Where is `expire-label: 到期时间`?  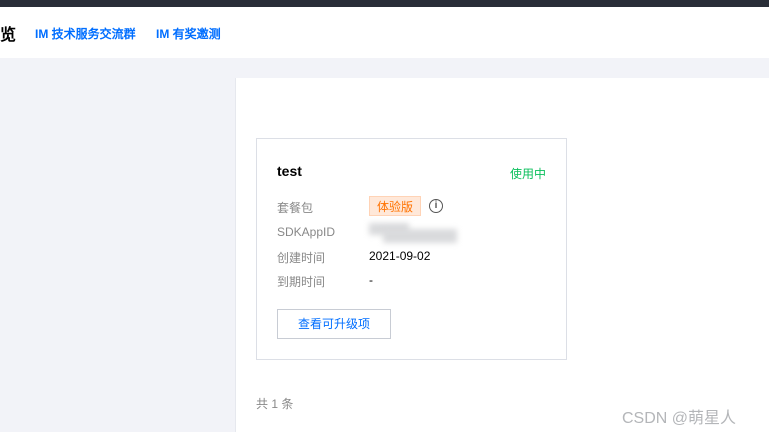 expire-label: 到期时间 is located at coordinates (301, 282).